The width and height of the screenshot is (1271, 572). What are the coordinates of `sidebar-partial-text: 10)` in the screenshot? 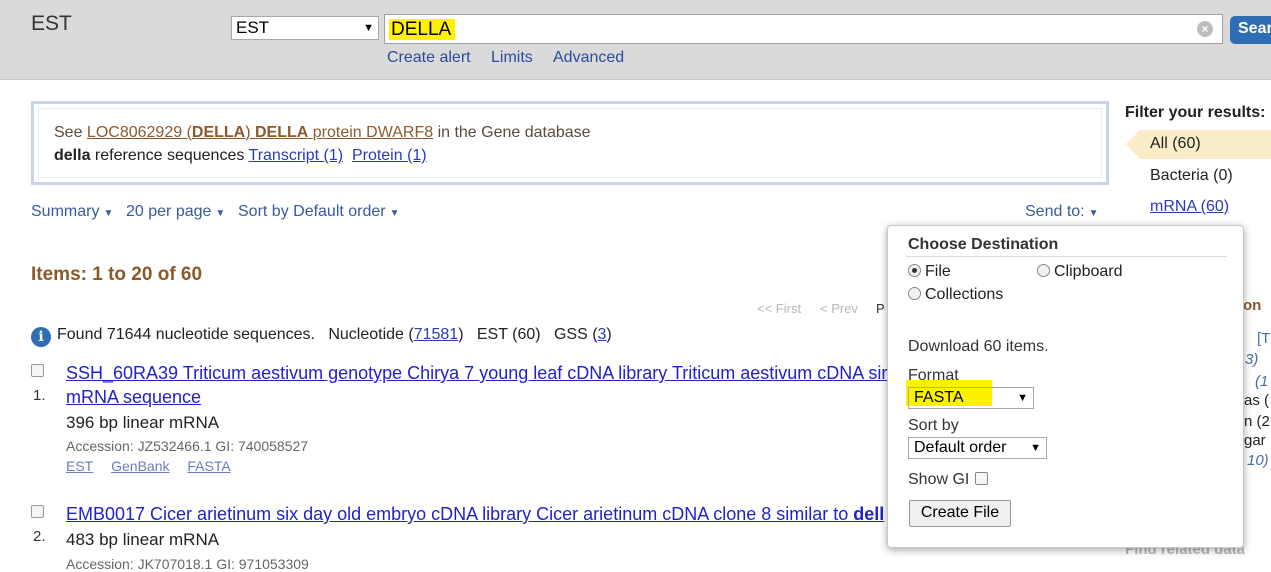 It's located at (1258, 460).